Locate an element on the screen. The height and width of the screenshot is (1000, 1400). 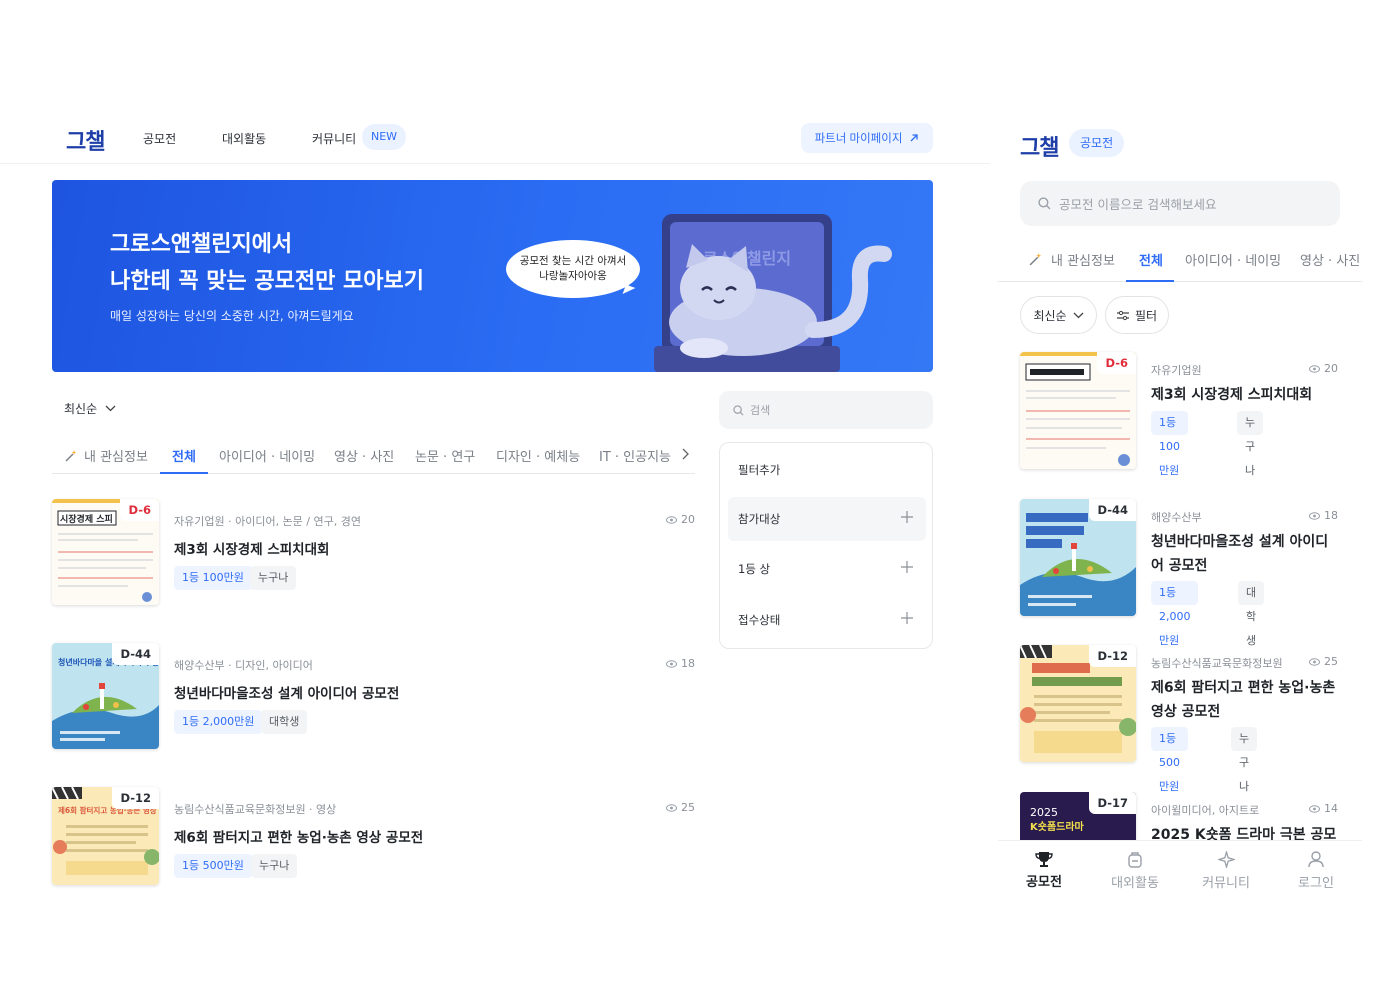
view-count-value: 25 is located at coordinates (688, 807).